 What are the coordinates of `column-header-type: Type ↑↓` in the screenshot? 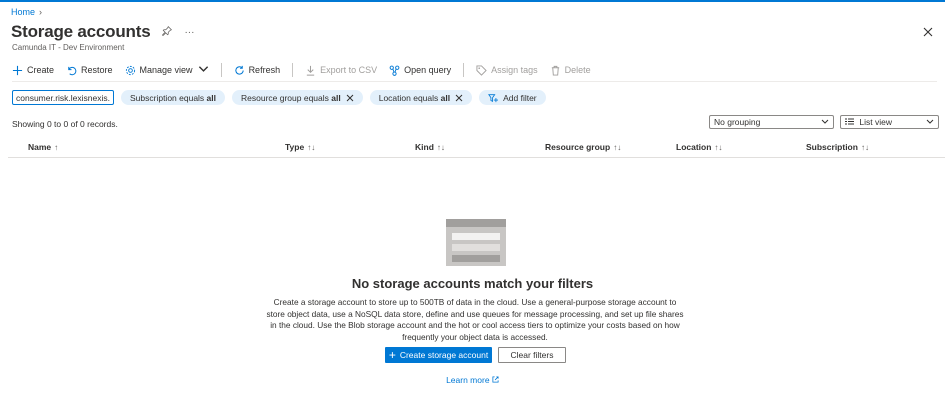 It's located at (300, 147).